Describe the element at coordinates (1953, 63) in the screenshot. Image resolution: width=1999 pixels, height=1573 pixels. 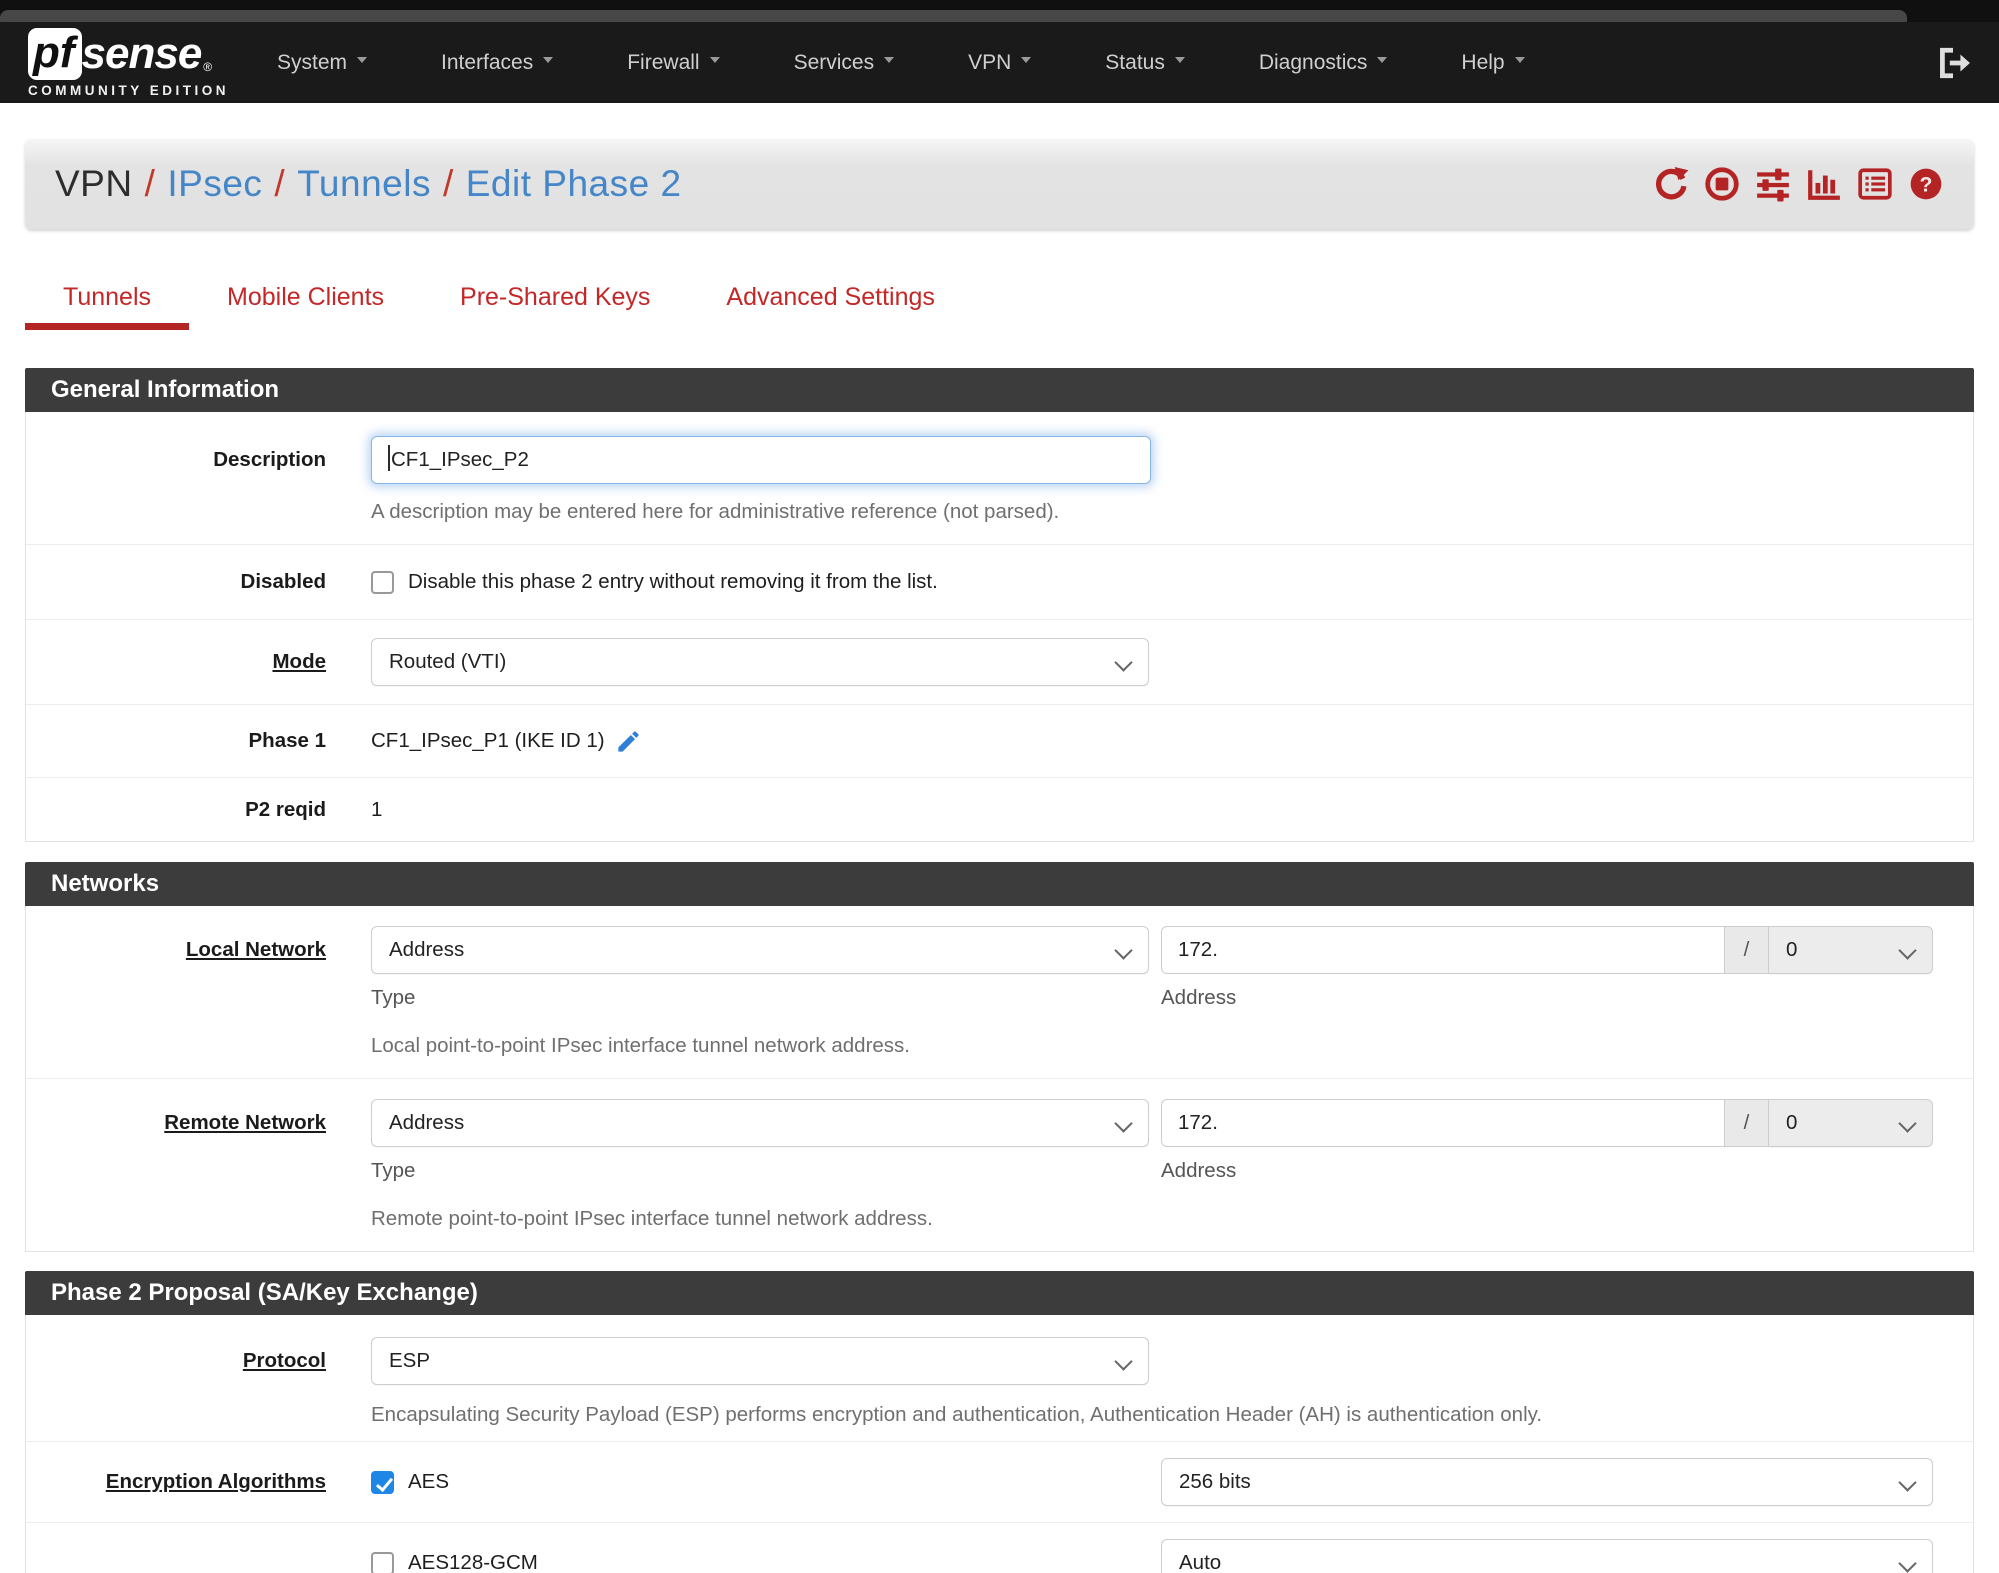
I see `logout-icon` at that location.